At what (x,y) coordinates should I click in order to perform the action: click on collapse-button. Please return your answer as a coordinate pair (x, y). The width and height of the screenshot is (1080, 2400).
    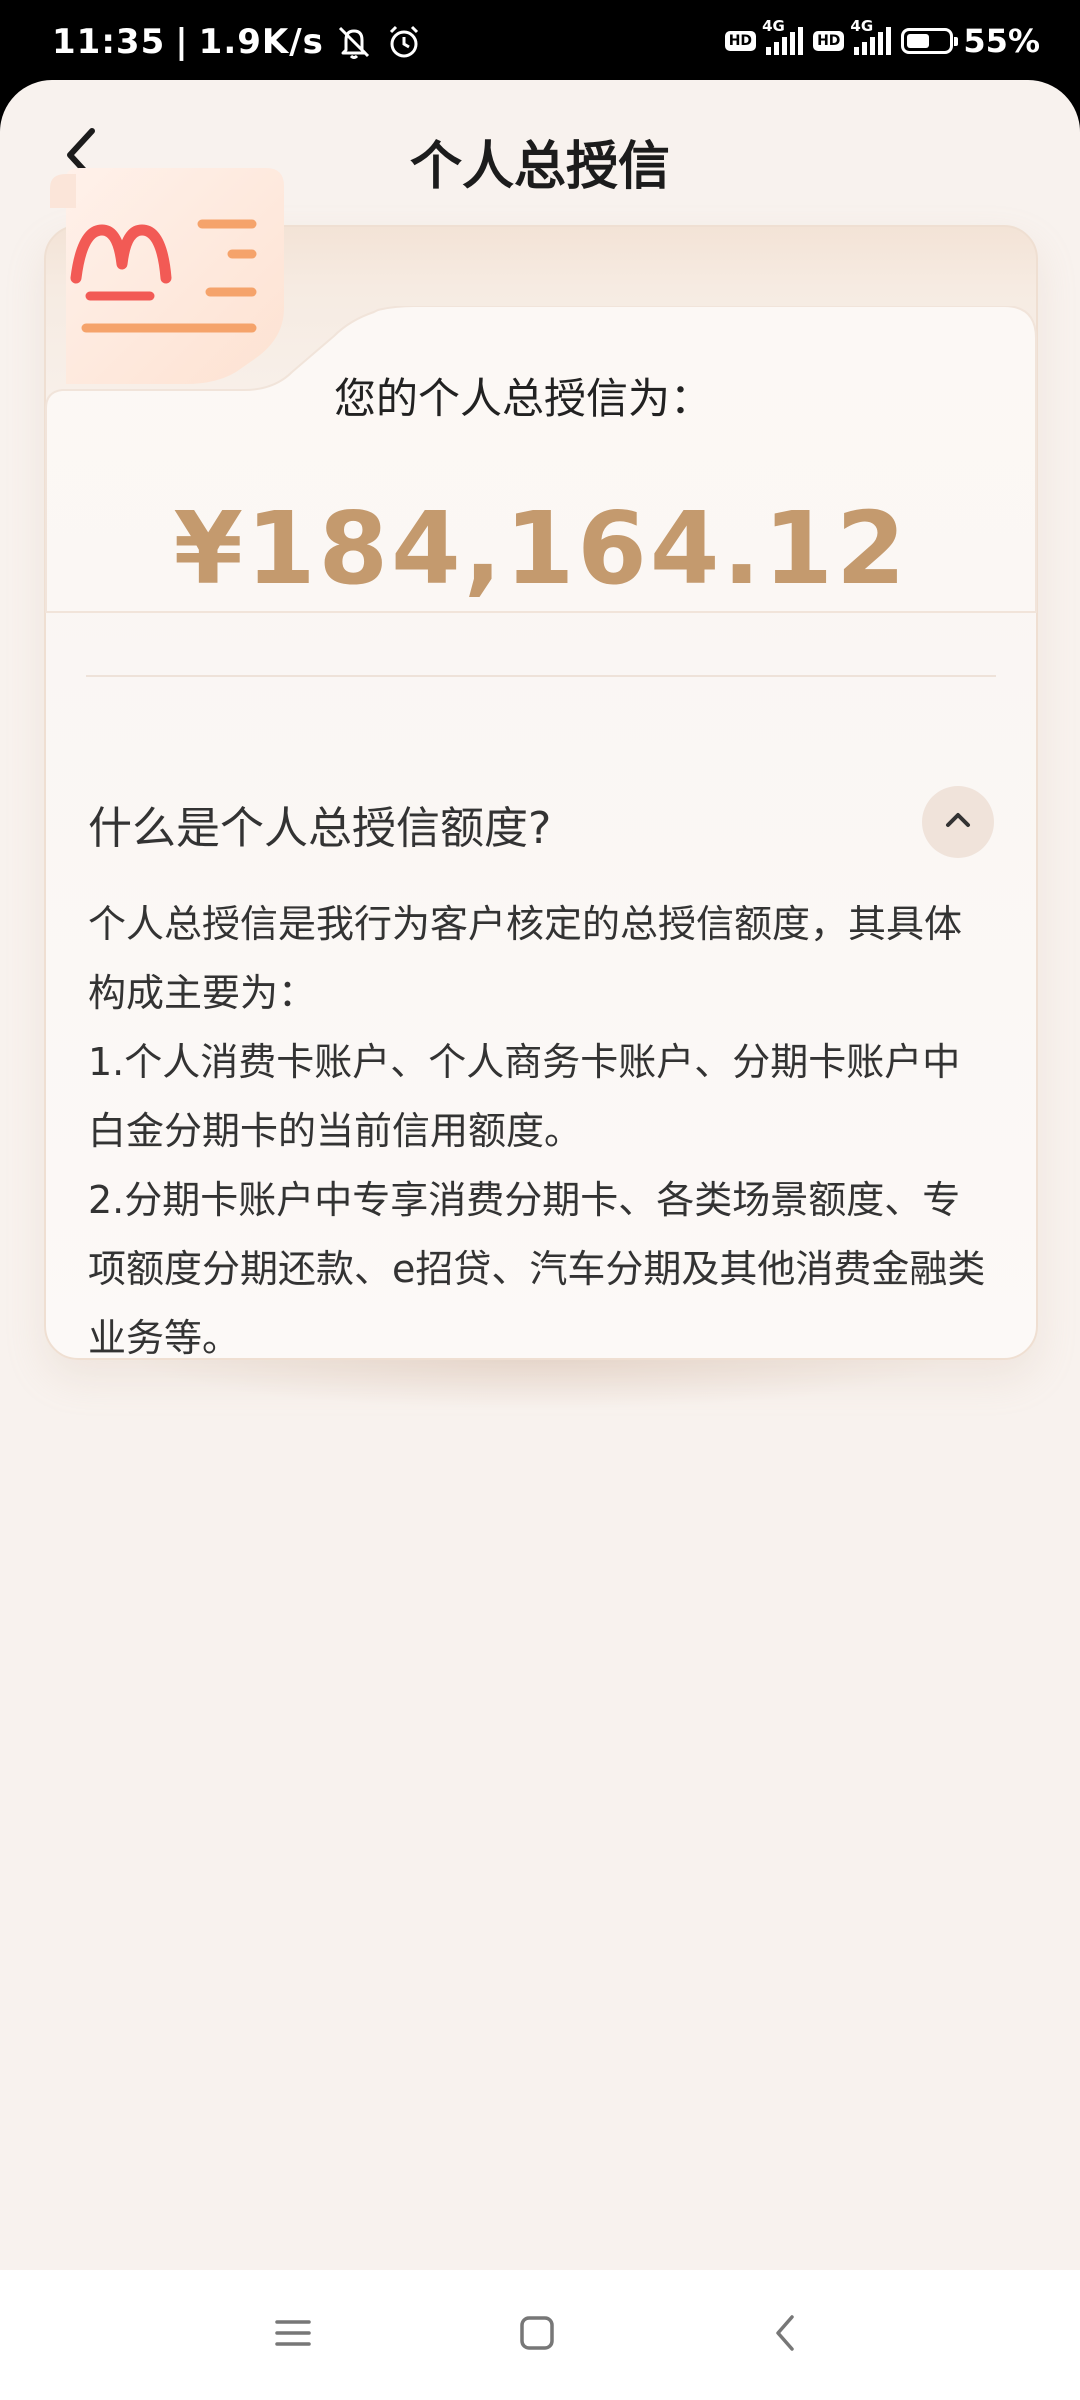
    Looking at the image, I should click on (958, 822).